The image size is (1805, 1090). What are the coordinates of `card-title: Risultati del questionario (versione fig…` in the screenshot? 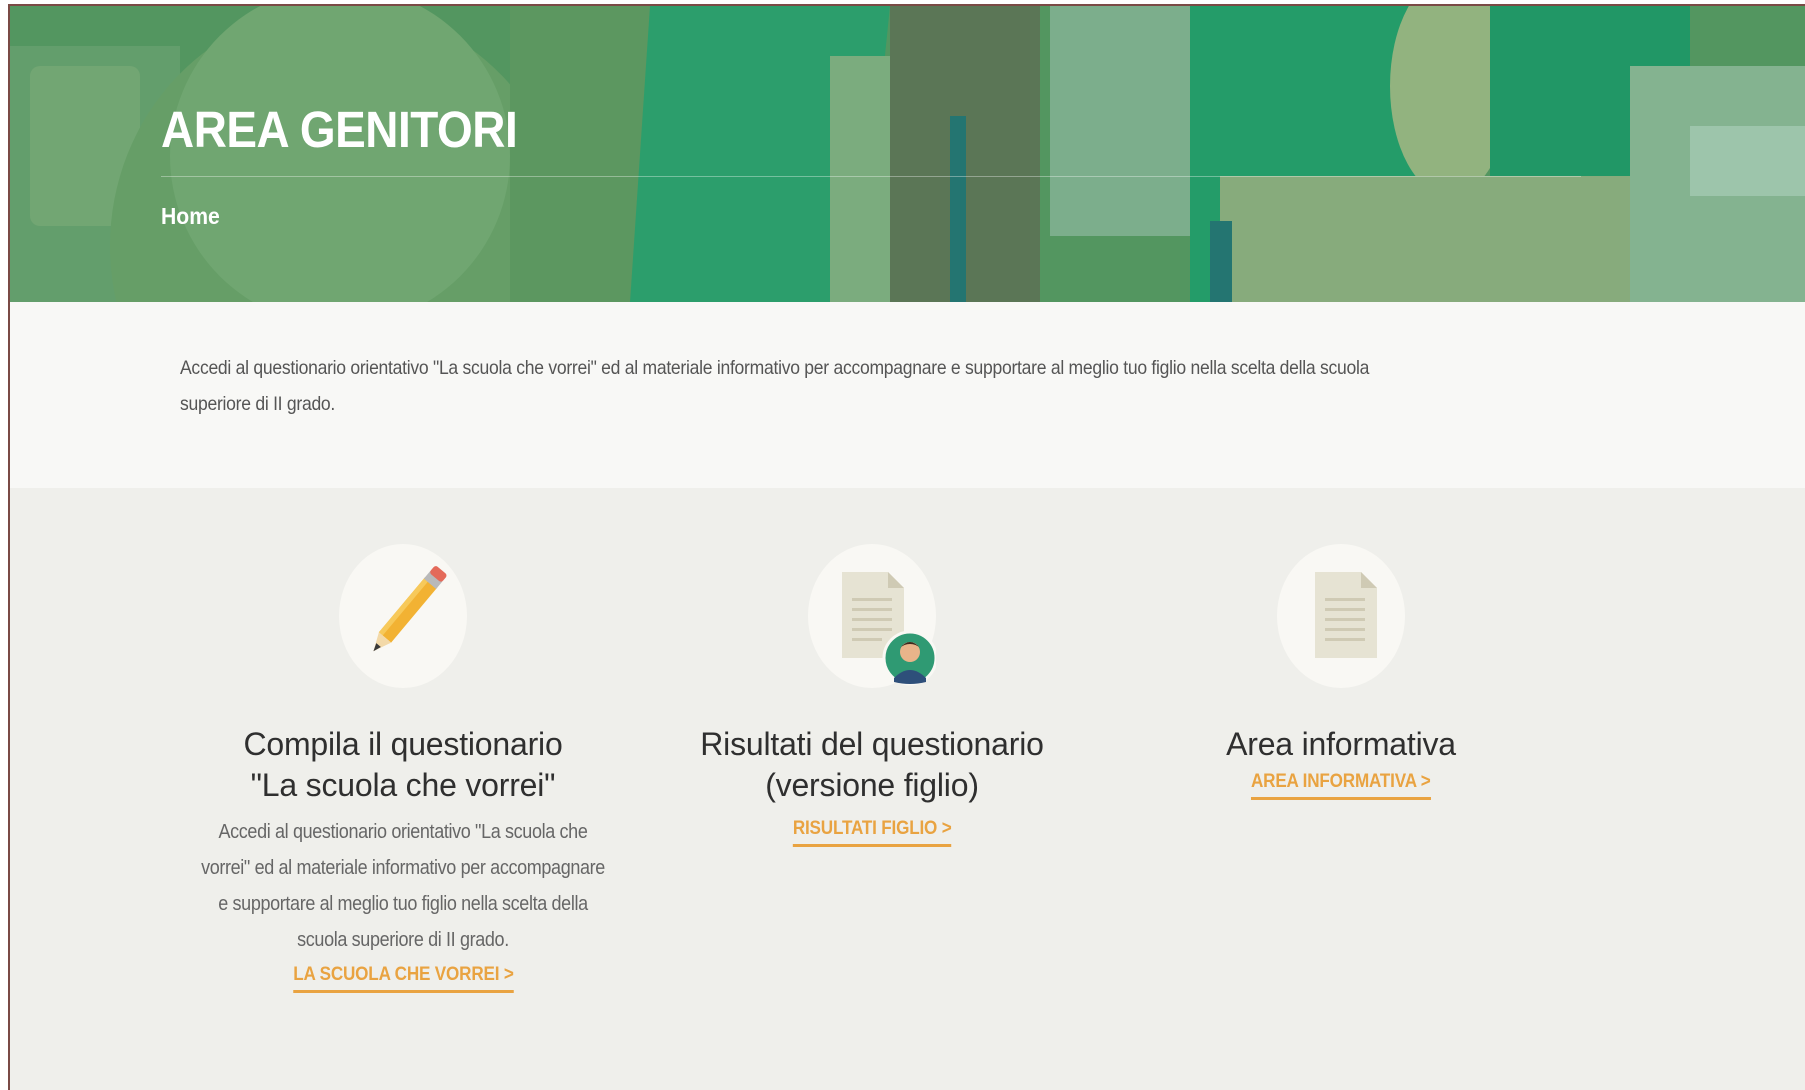 It's located at (872, 765).